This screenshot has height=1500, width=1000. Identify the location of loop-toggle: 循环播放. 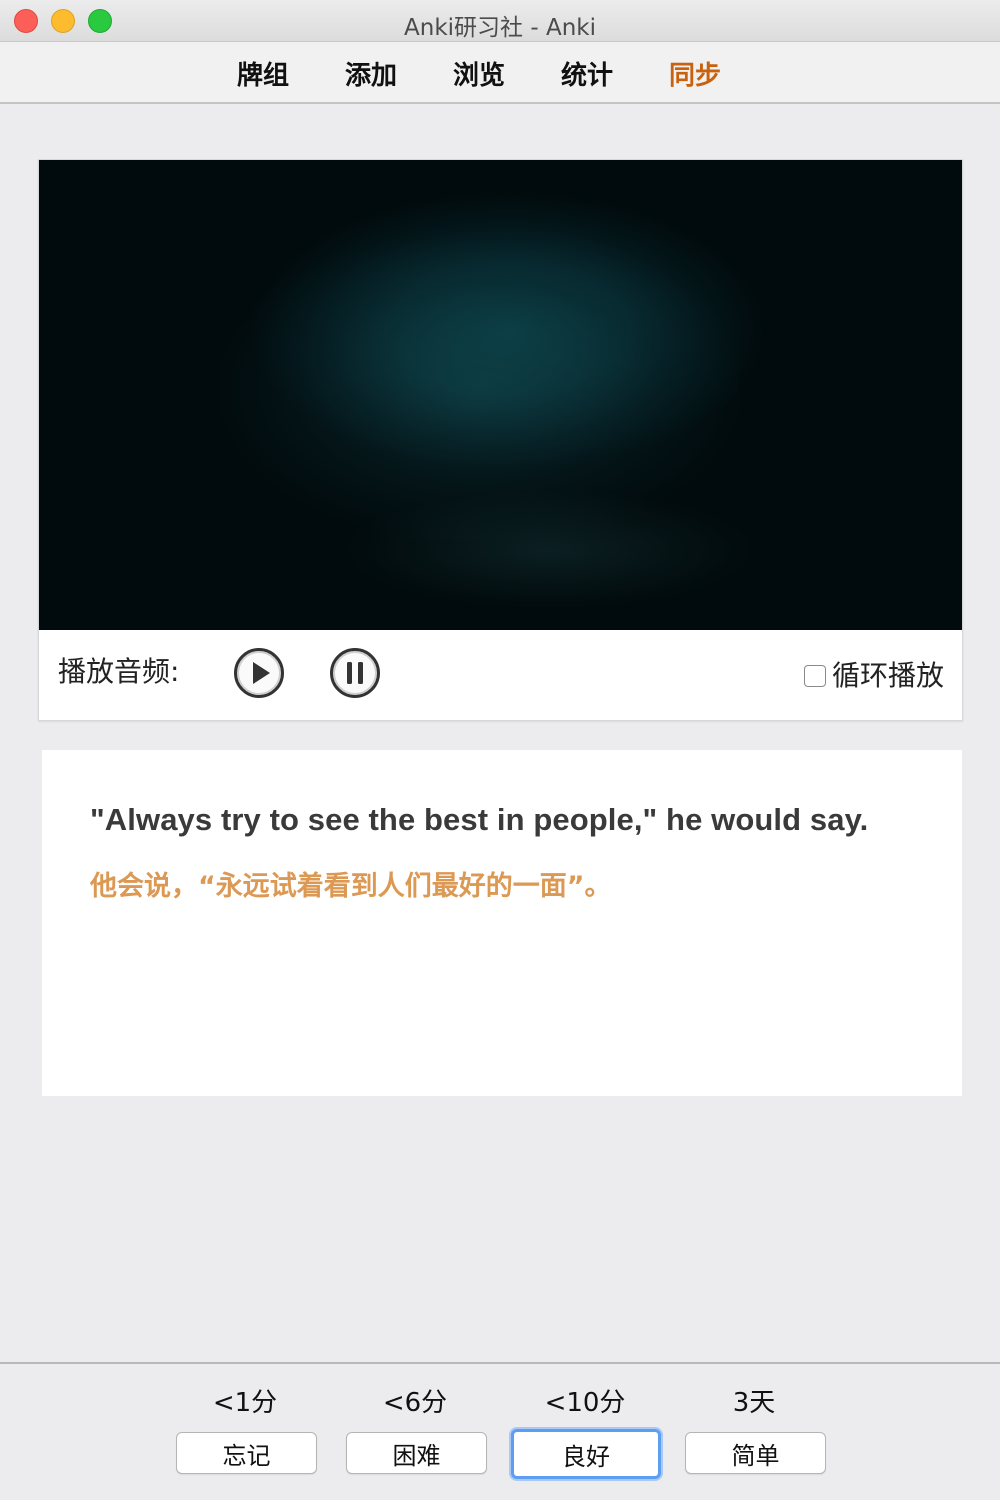
(873, 674).